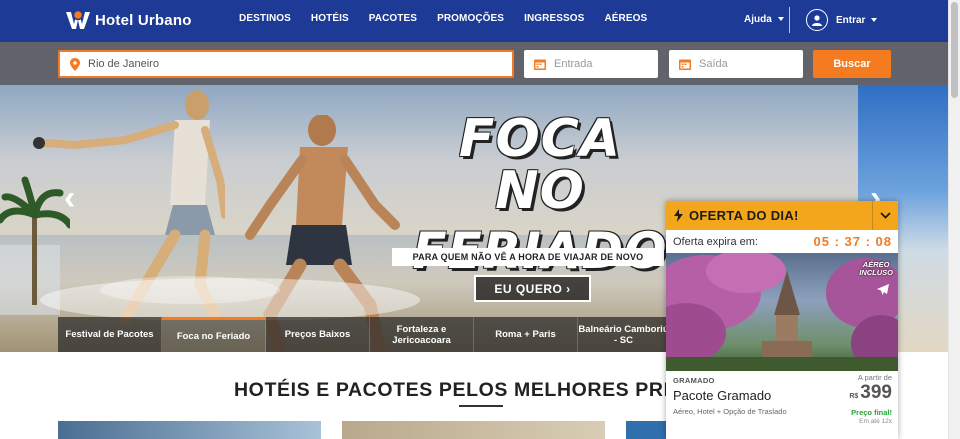 This screenshot has height=439, width=960. I want to click on lightning-bolt-icon, so click(678, 215).